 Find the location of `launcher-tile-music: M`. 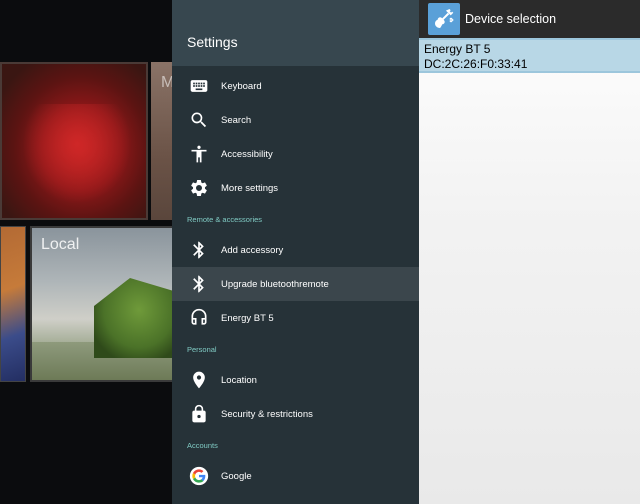

launcher-tile-music: M is located at coordinates (161, 141).